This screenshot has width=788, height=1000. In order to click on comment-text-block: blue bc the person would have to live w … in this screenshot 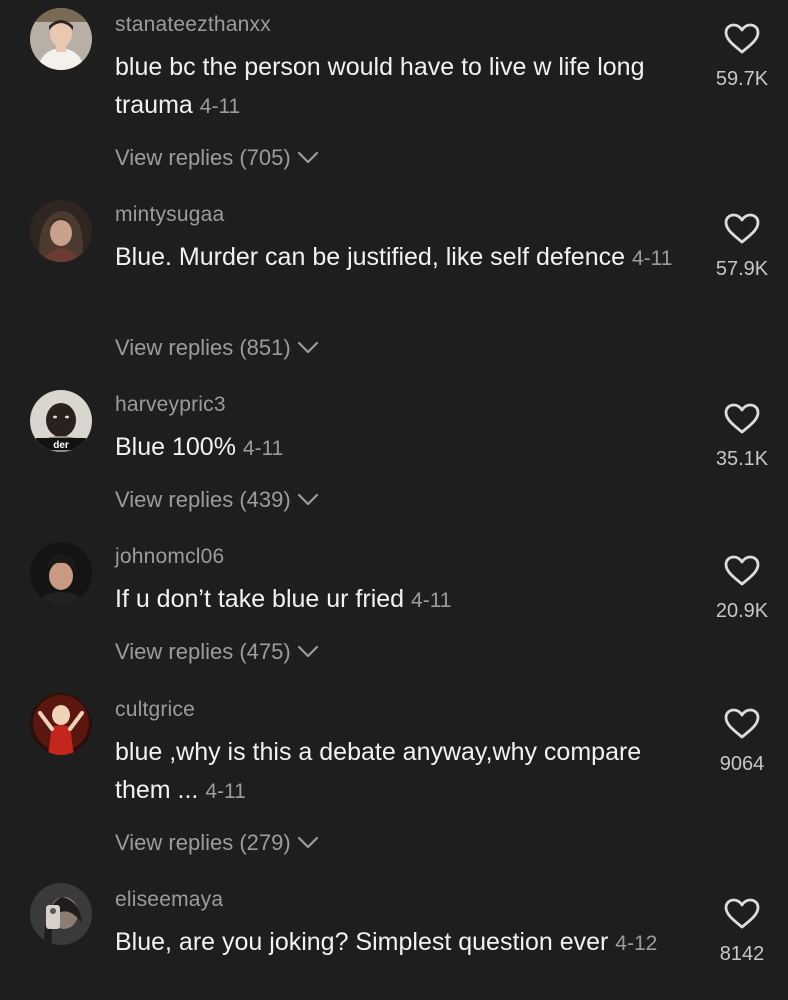, I will do `click(400, 87)`.